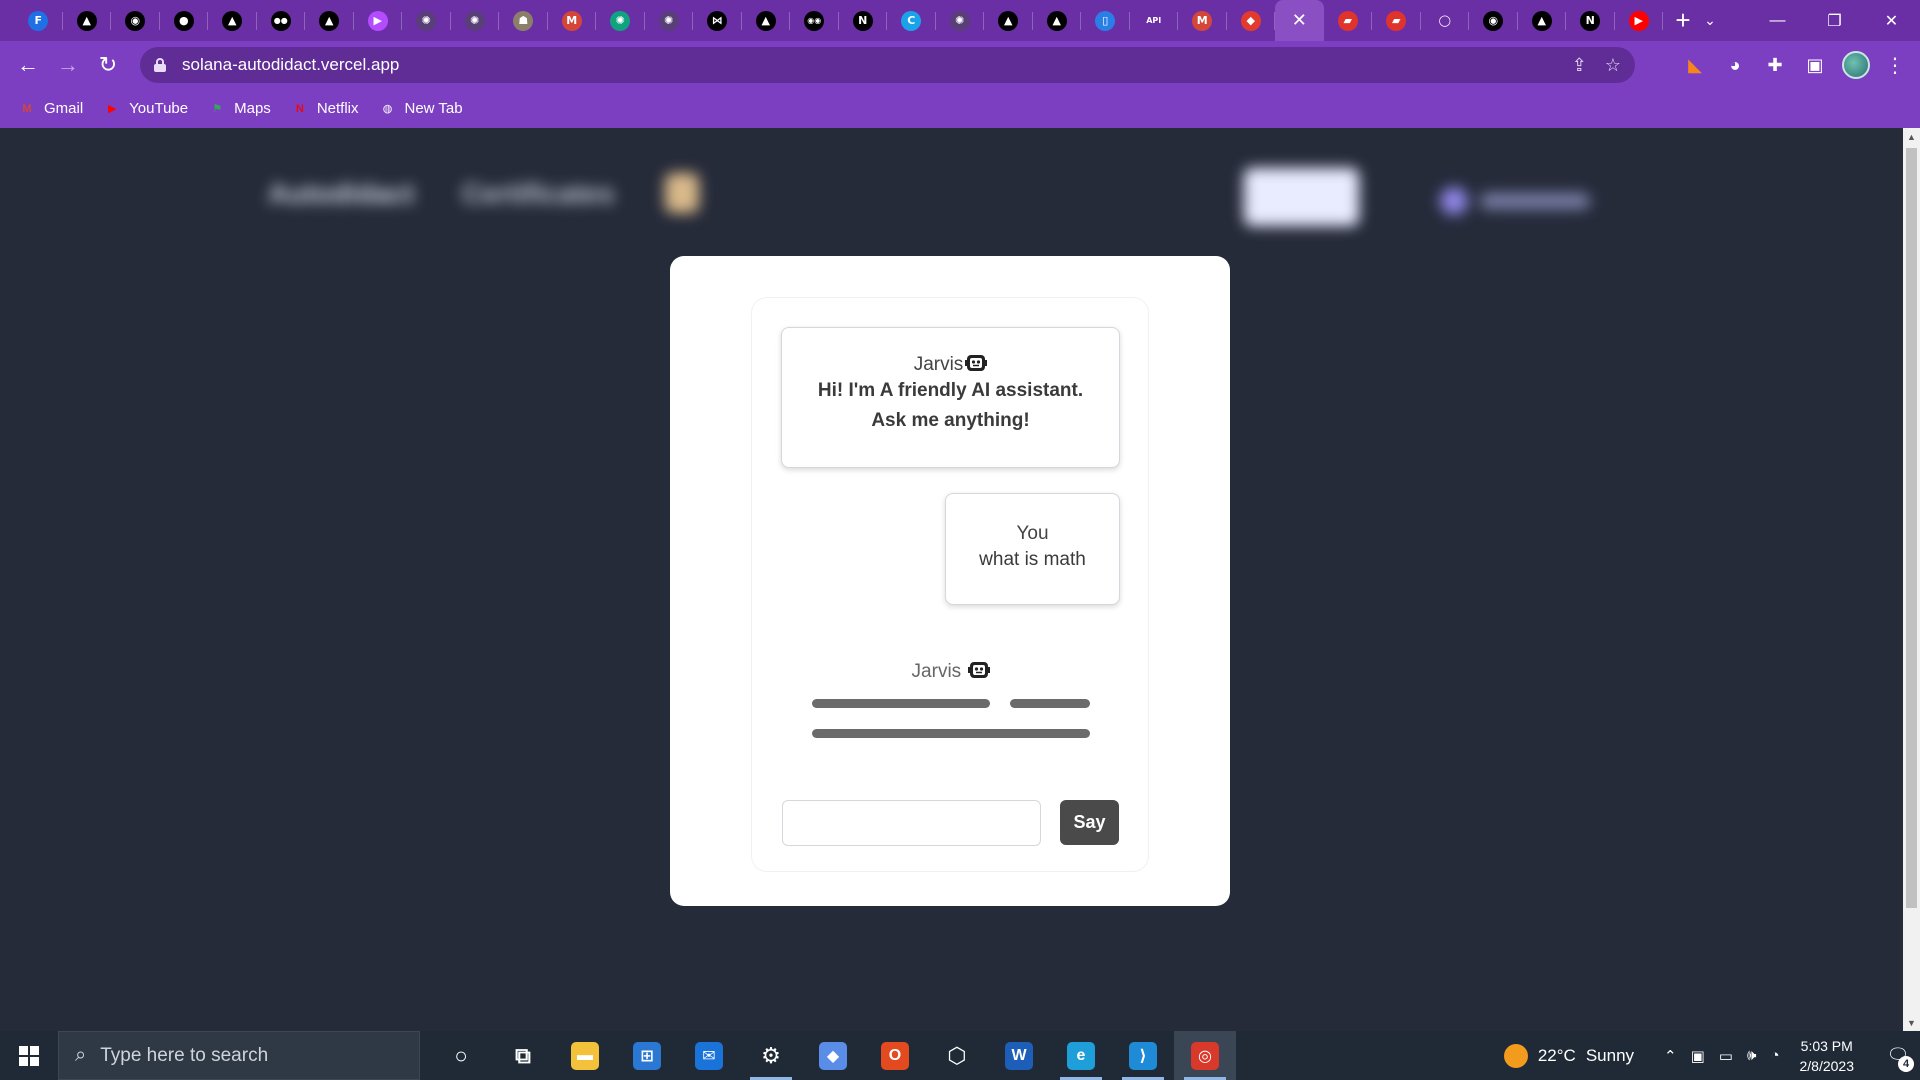 This screenshot has width=1920, height=1080. I want to click on scroll-up-arrow-icon: ▲, so click(1911, 136).